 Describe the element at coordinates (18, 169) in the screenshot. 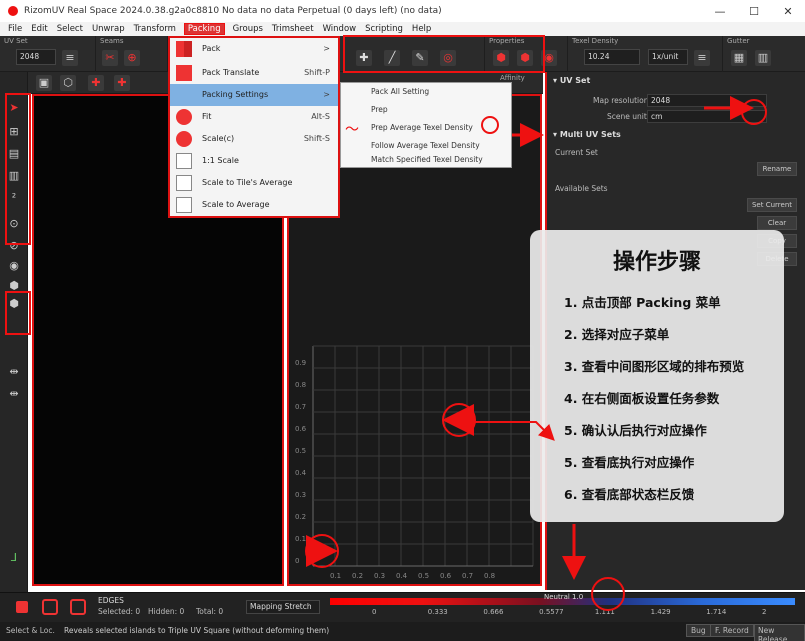

I see `left-tools-highlight-box` at that location.